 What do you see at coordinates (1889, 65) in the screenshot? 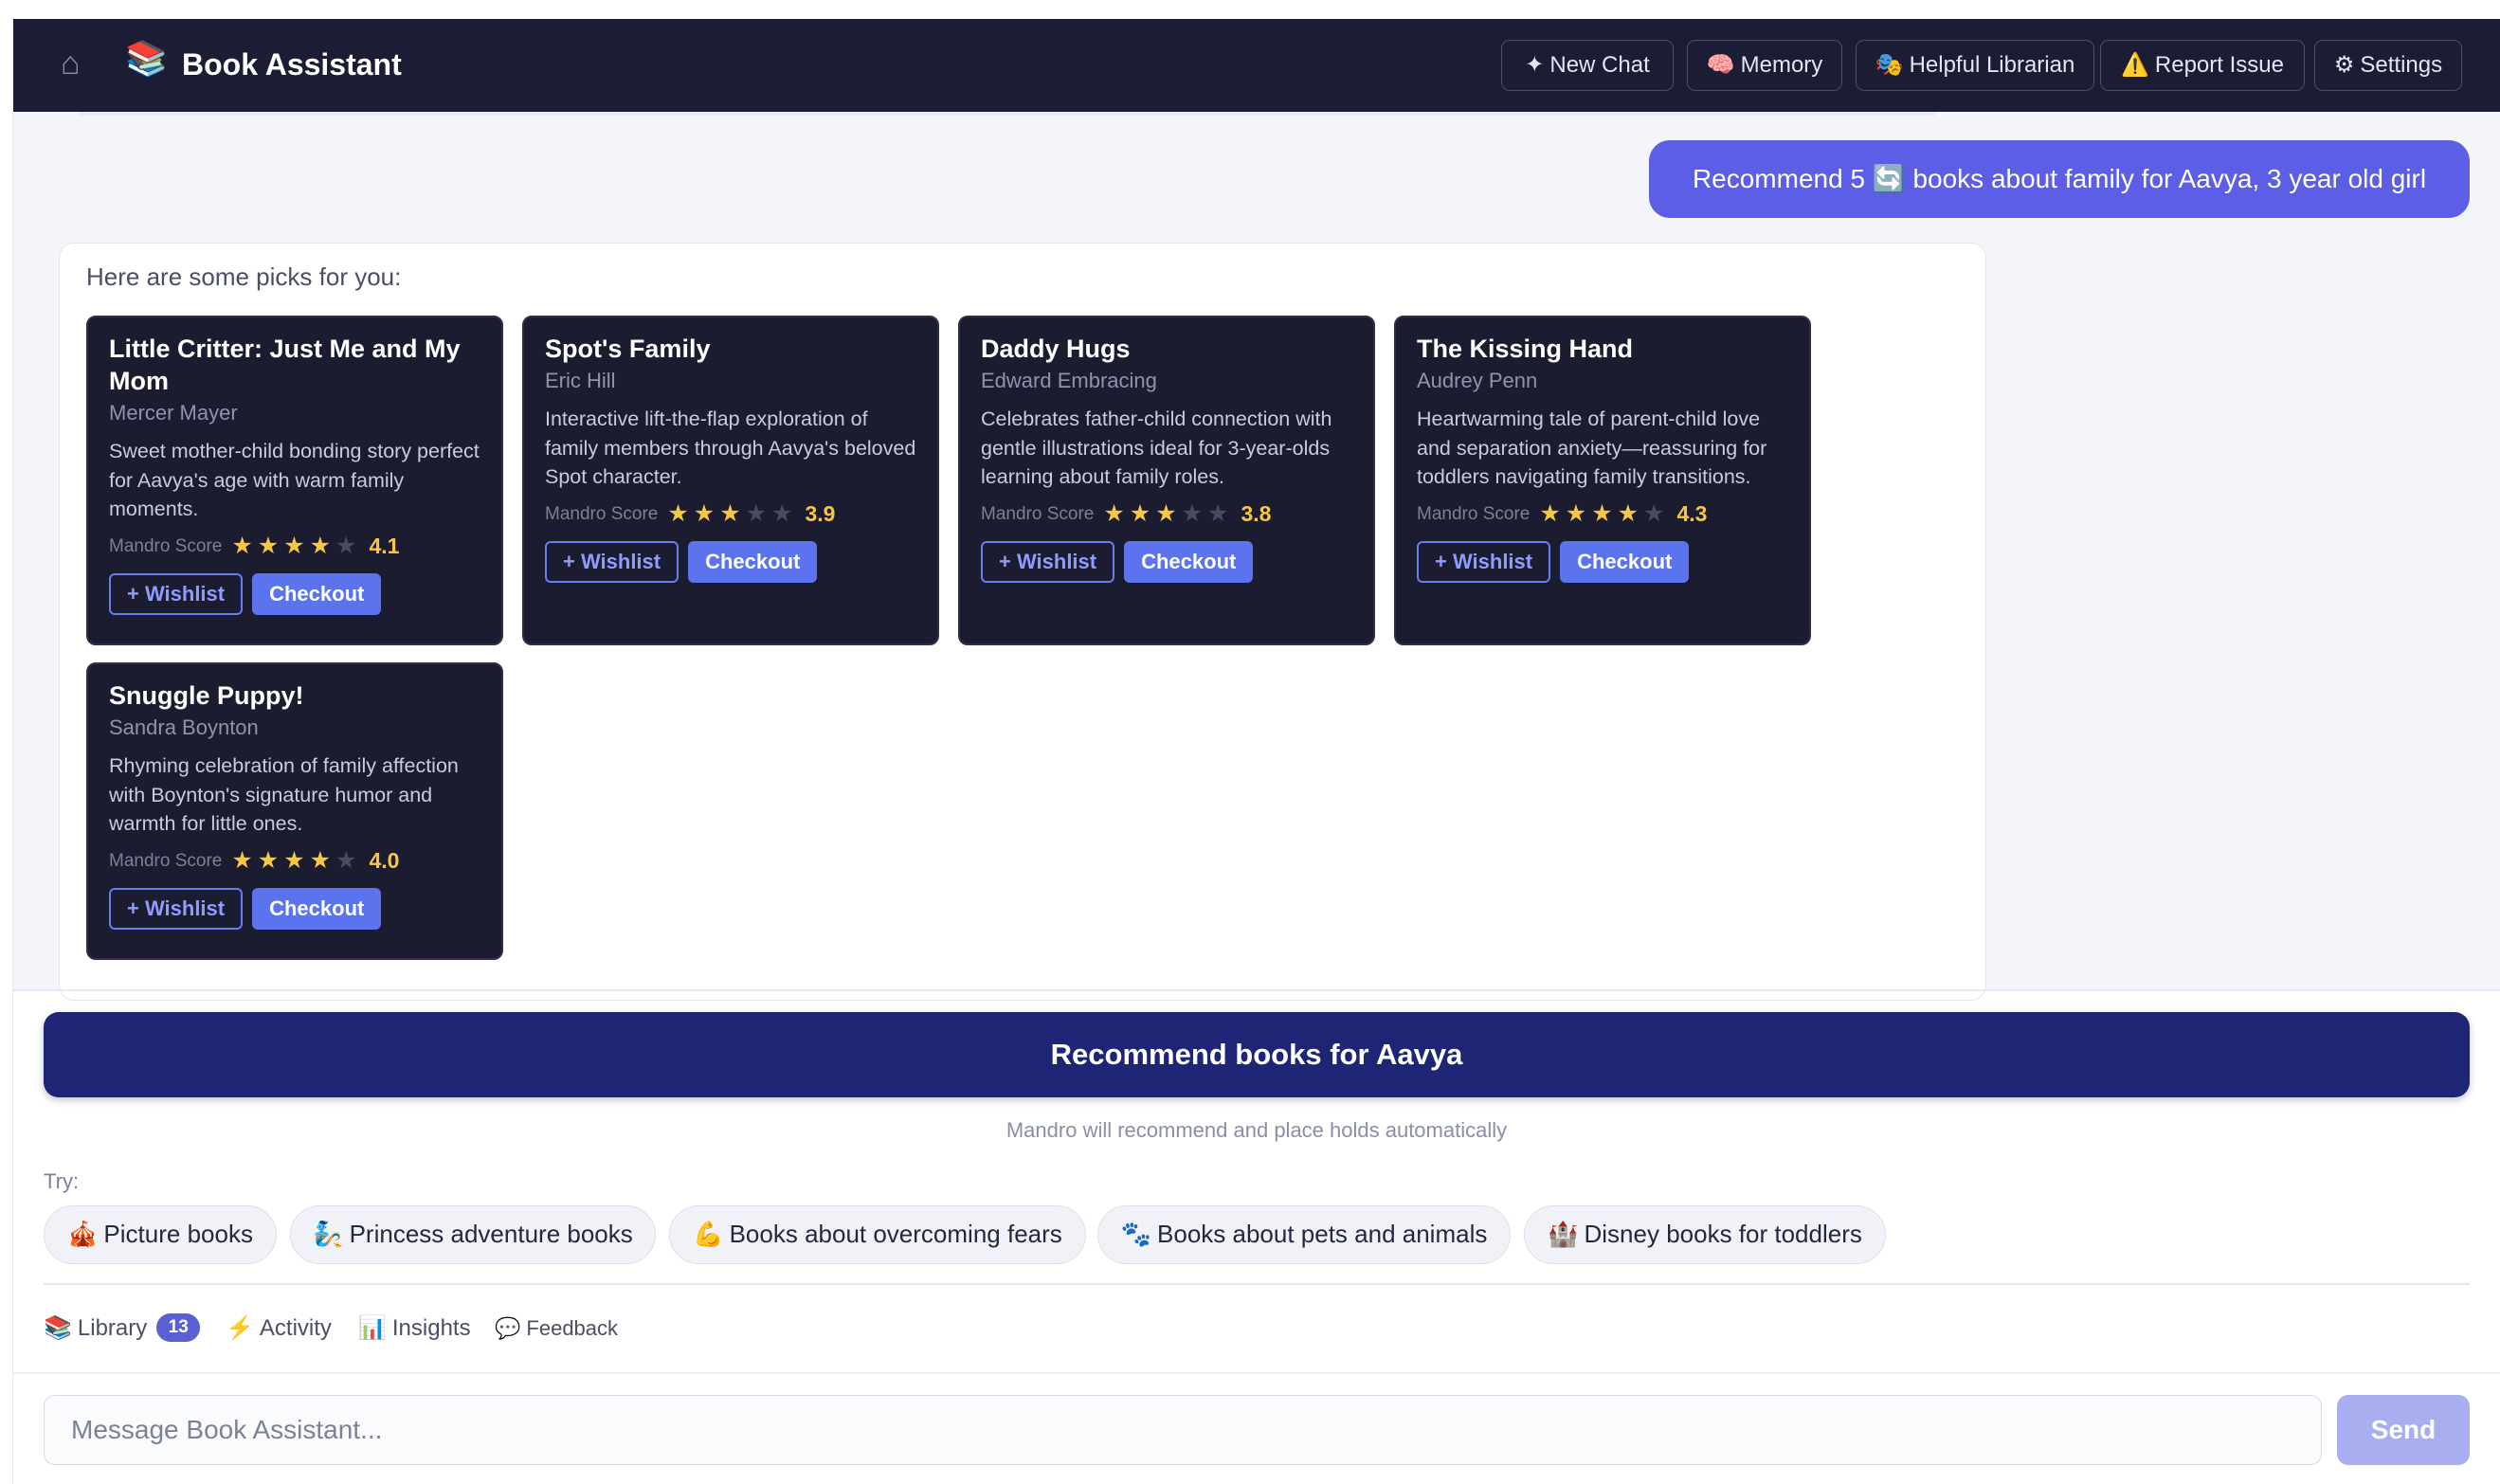
I see `masks-icon: 🎭` at bounding box center [1889, 65].